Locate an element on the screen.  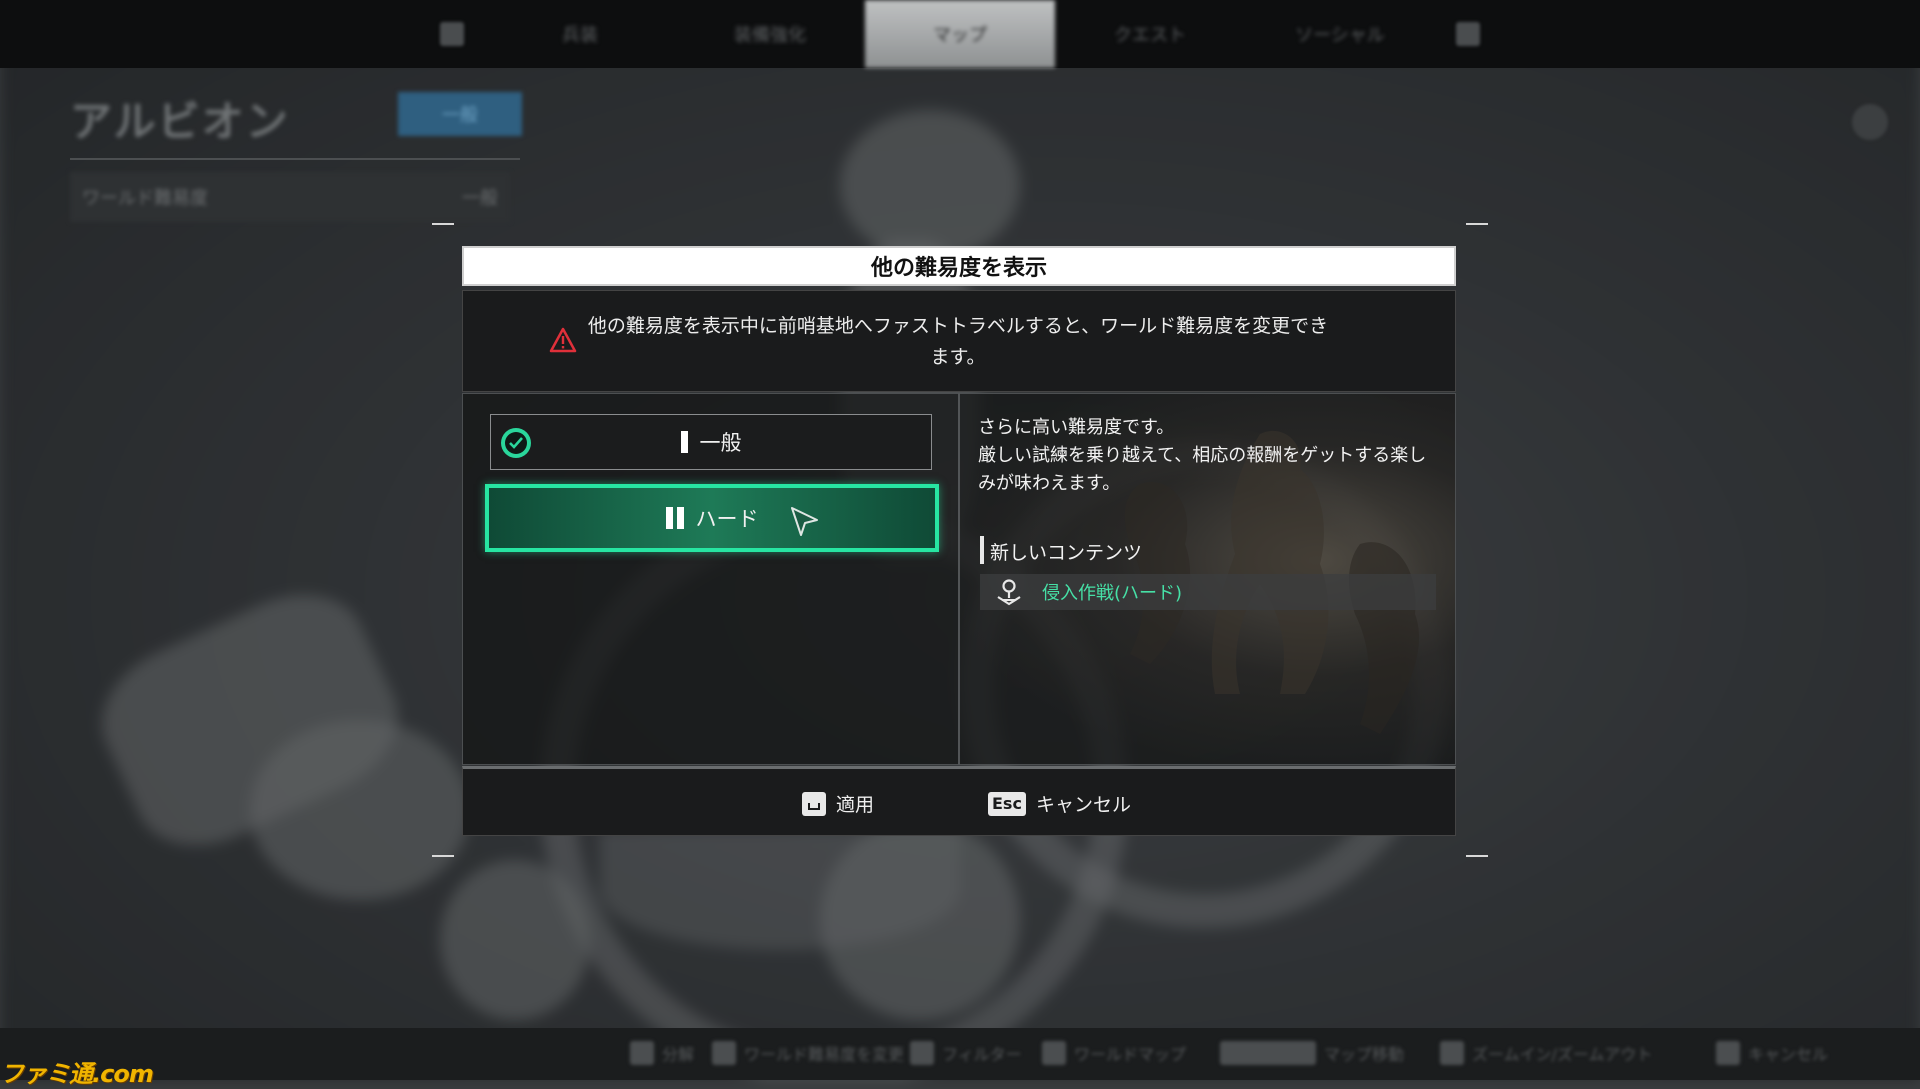
difficulty-level-1-icon is located at coordinates (684, 442).